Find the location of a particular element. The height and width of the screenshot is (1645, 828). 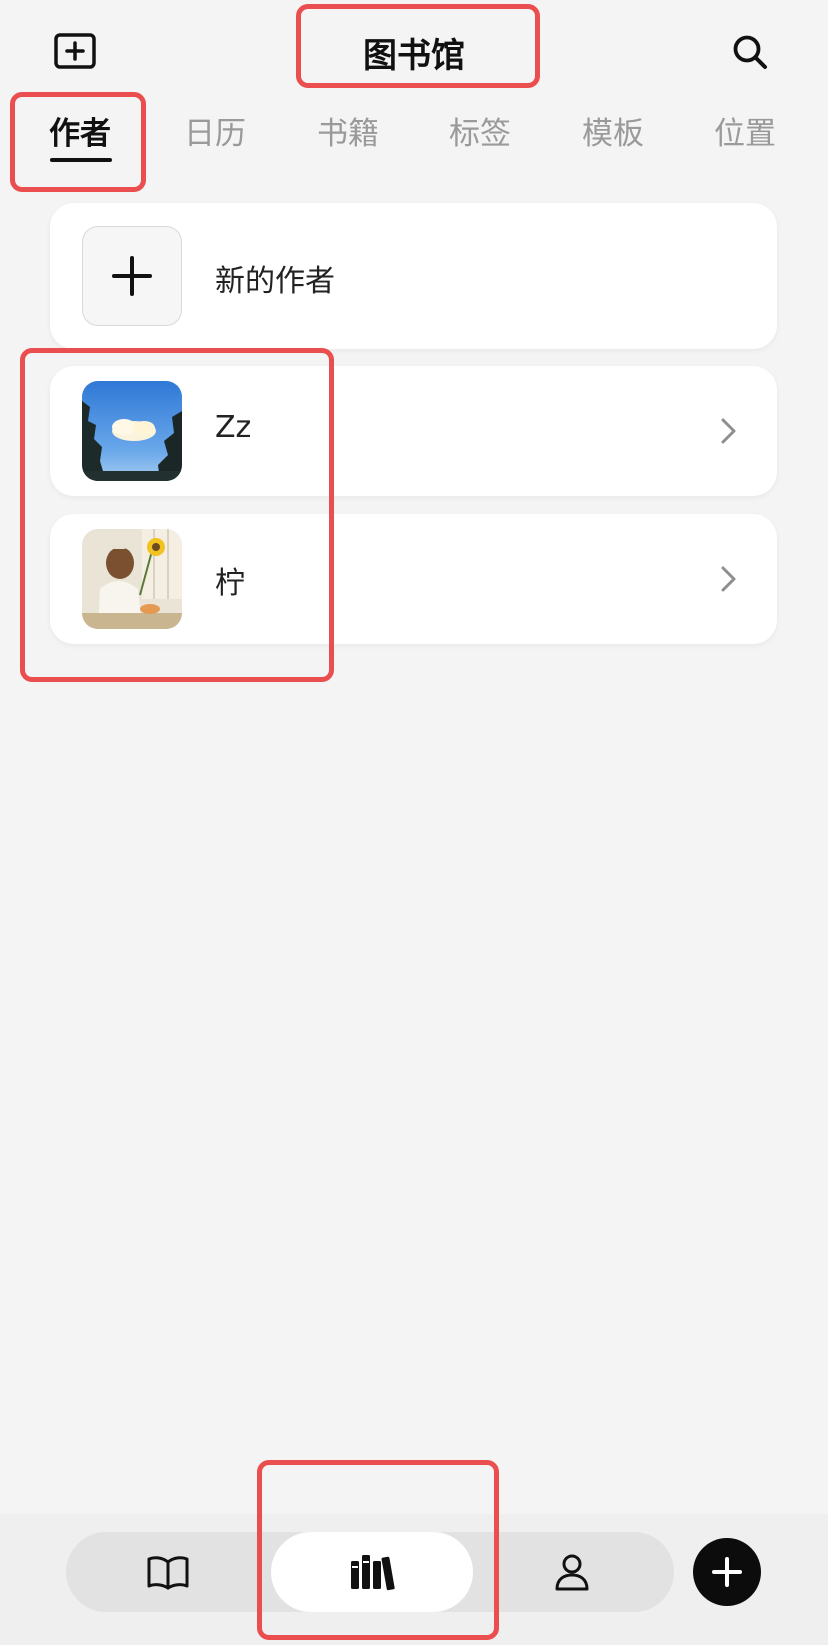

library-books-icon is located at coordinates (373, 1573).